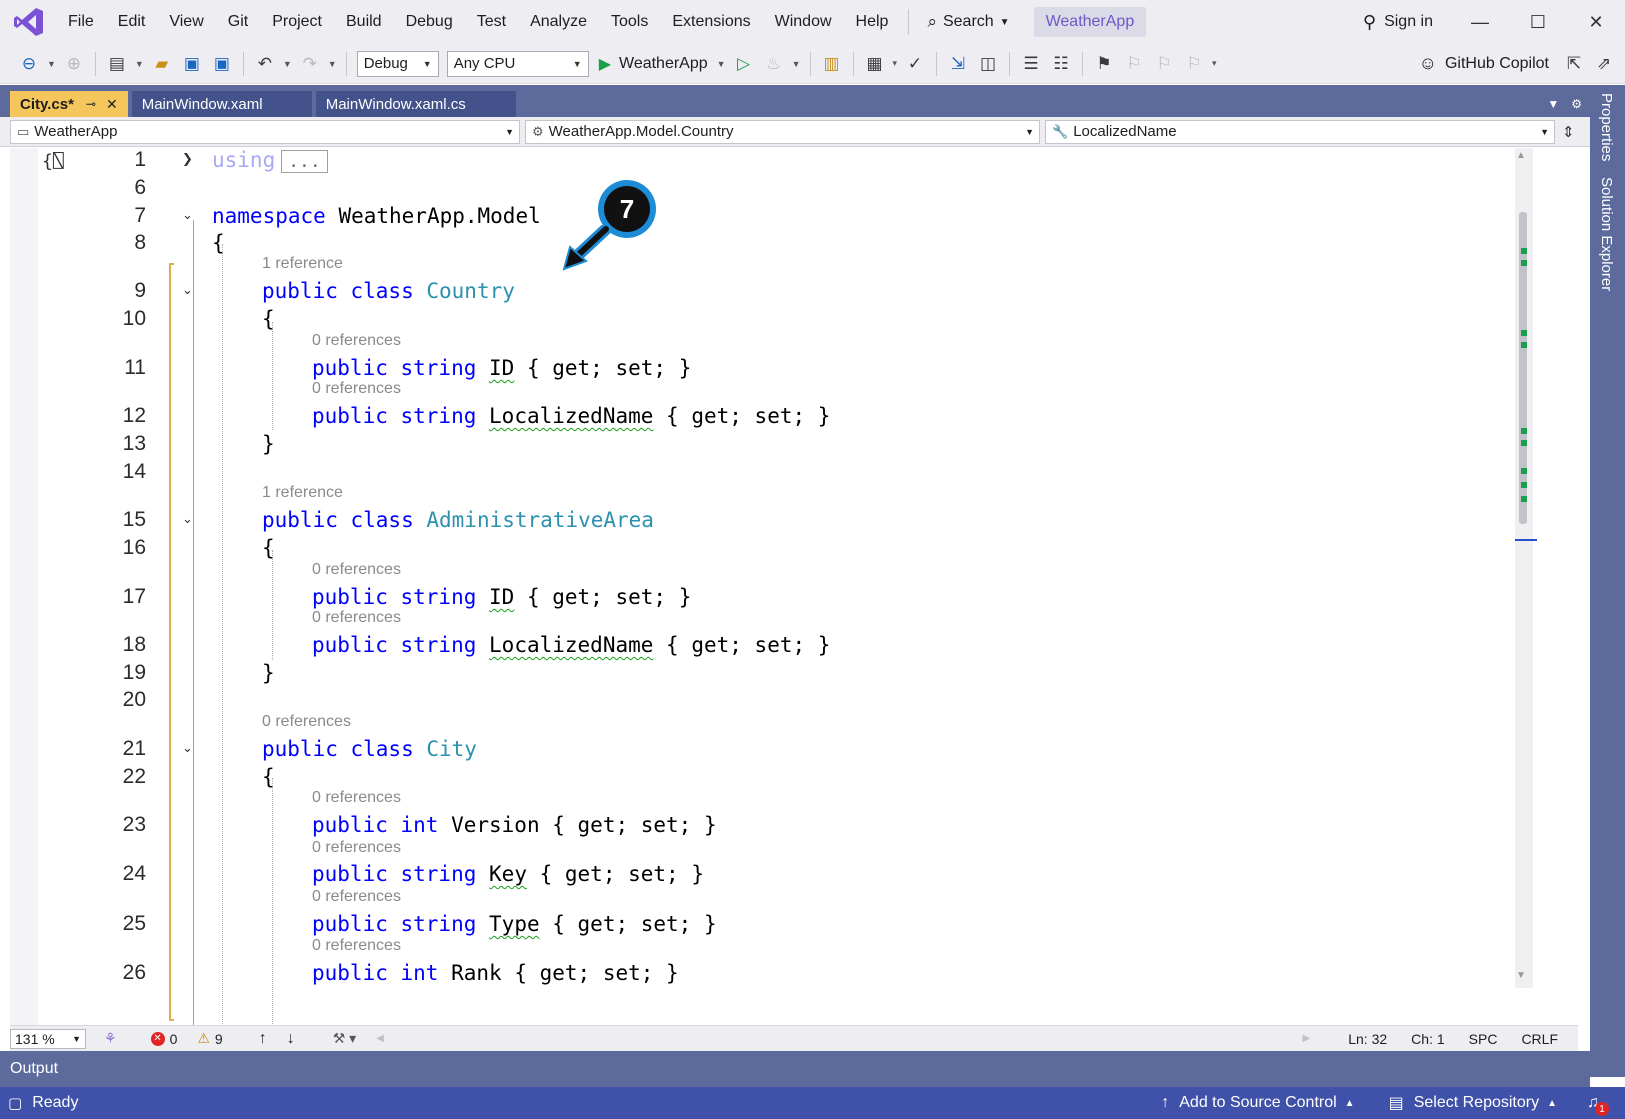 The width and height of the screenshot is (1625, 1119). I want to click on split-window-icon: ⇕, so click(1568, 132).